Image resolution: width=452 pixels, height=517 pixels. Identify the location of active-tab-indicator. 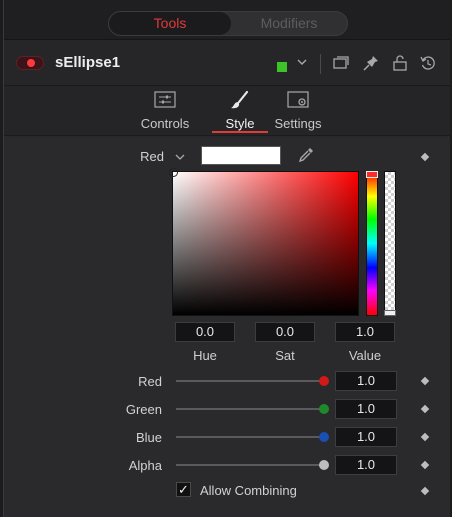
(240, 132).